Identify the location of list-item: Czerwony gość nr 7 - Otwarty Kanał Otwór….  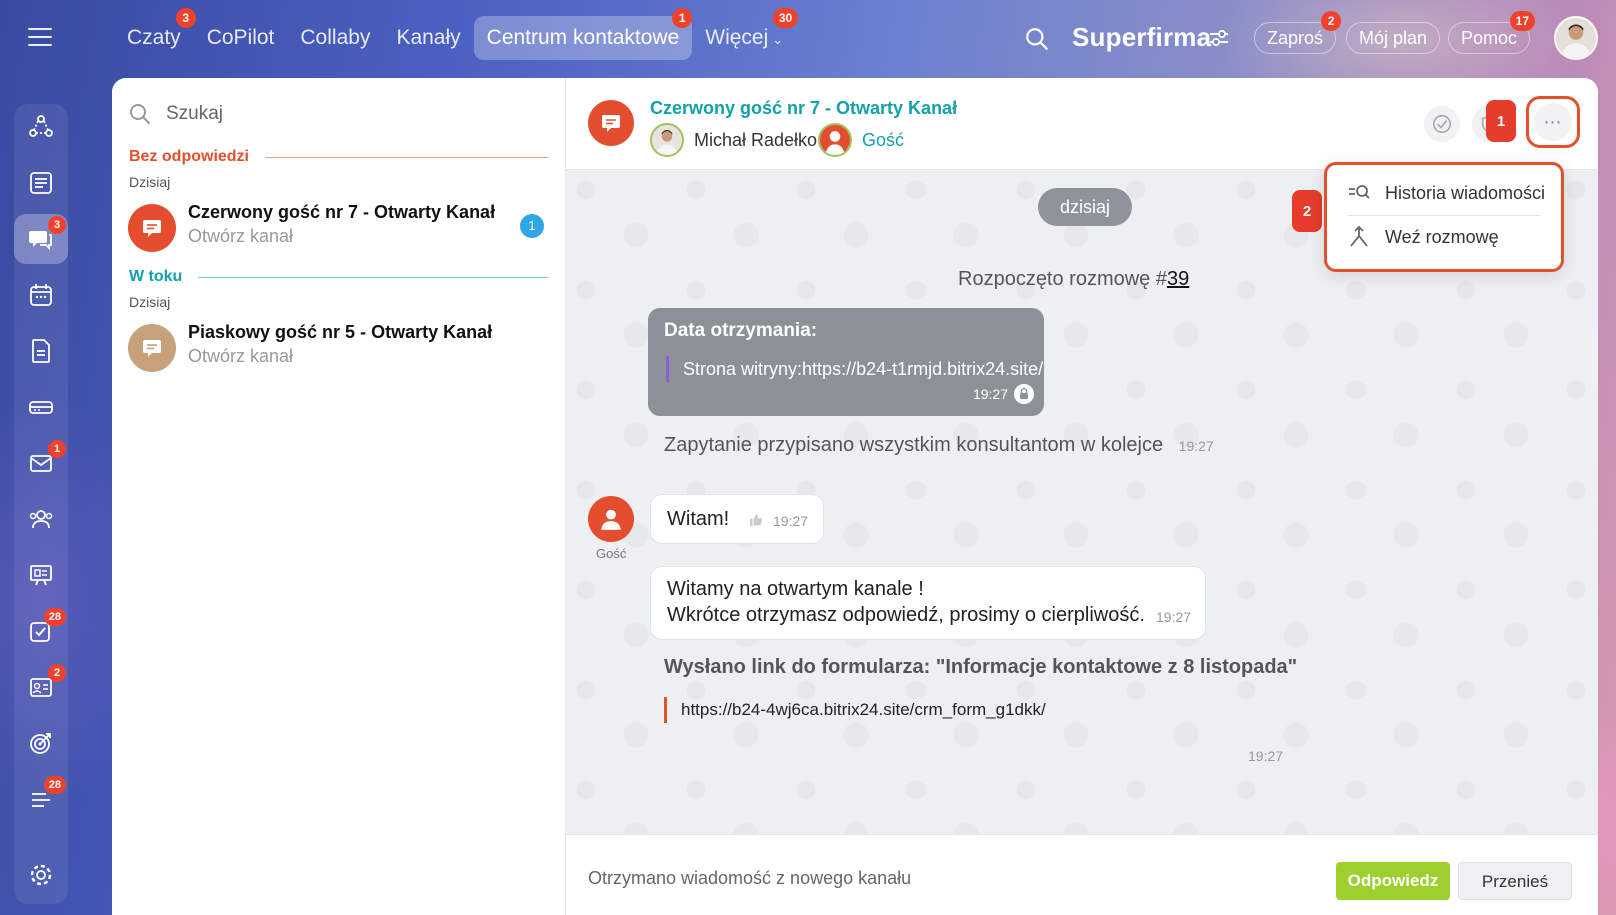
(339, 226).